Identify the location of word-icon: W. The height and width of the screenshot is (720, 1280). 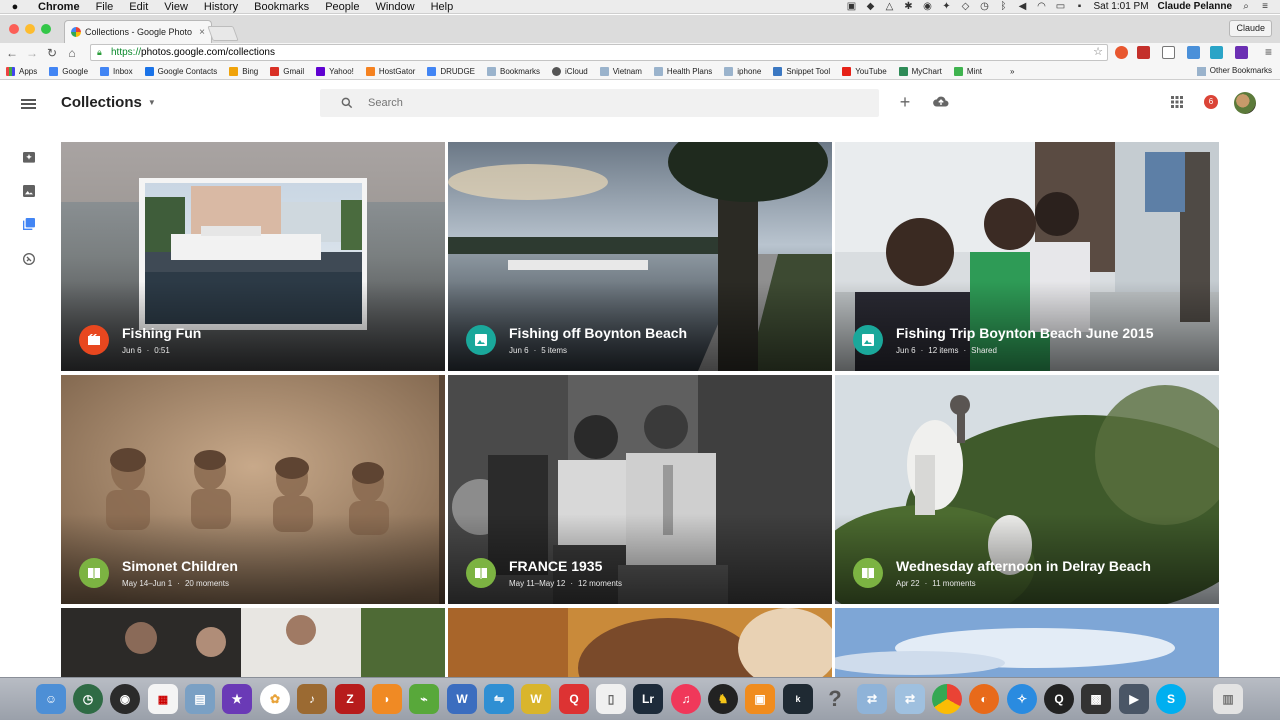
(462, 699).